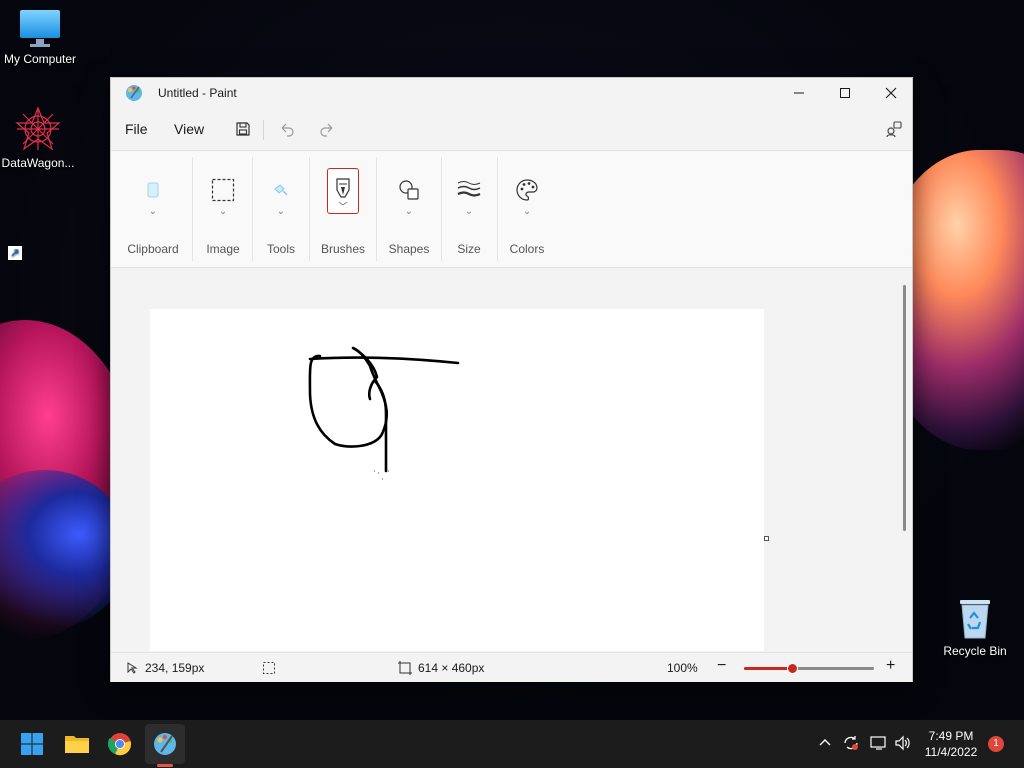 The height and width of the screenshot is (768, 1024). Describe the element at coordinates (511, 129) in the screenshot. I see `menu-bar: File View` at that location.